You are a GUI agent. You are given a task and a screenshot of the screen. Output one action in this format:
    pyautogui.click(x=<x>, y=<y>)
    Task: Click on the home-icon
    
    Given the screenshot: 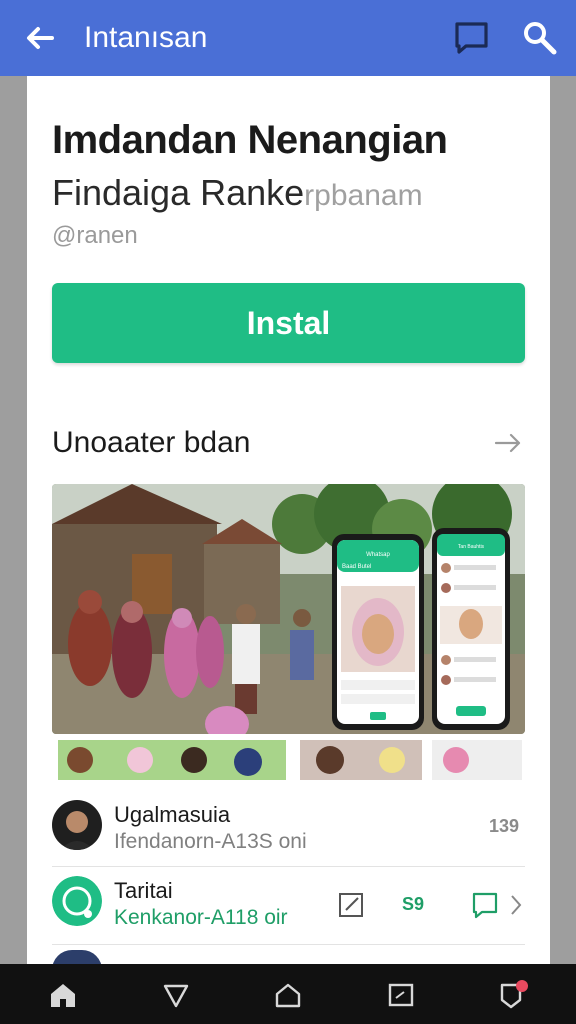 What is the action you would take?
    pyautogui.click(x=63, y=995)
    